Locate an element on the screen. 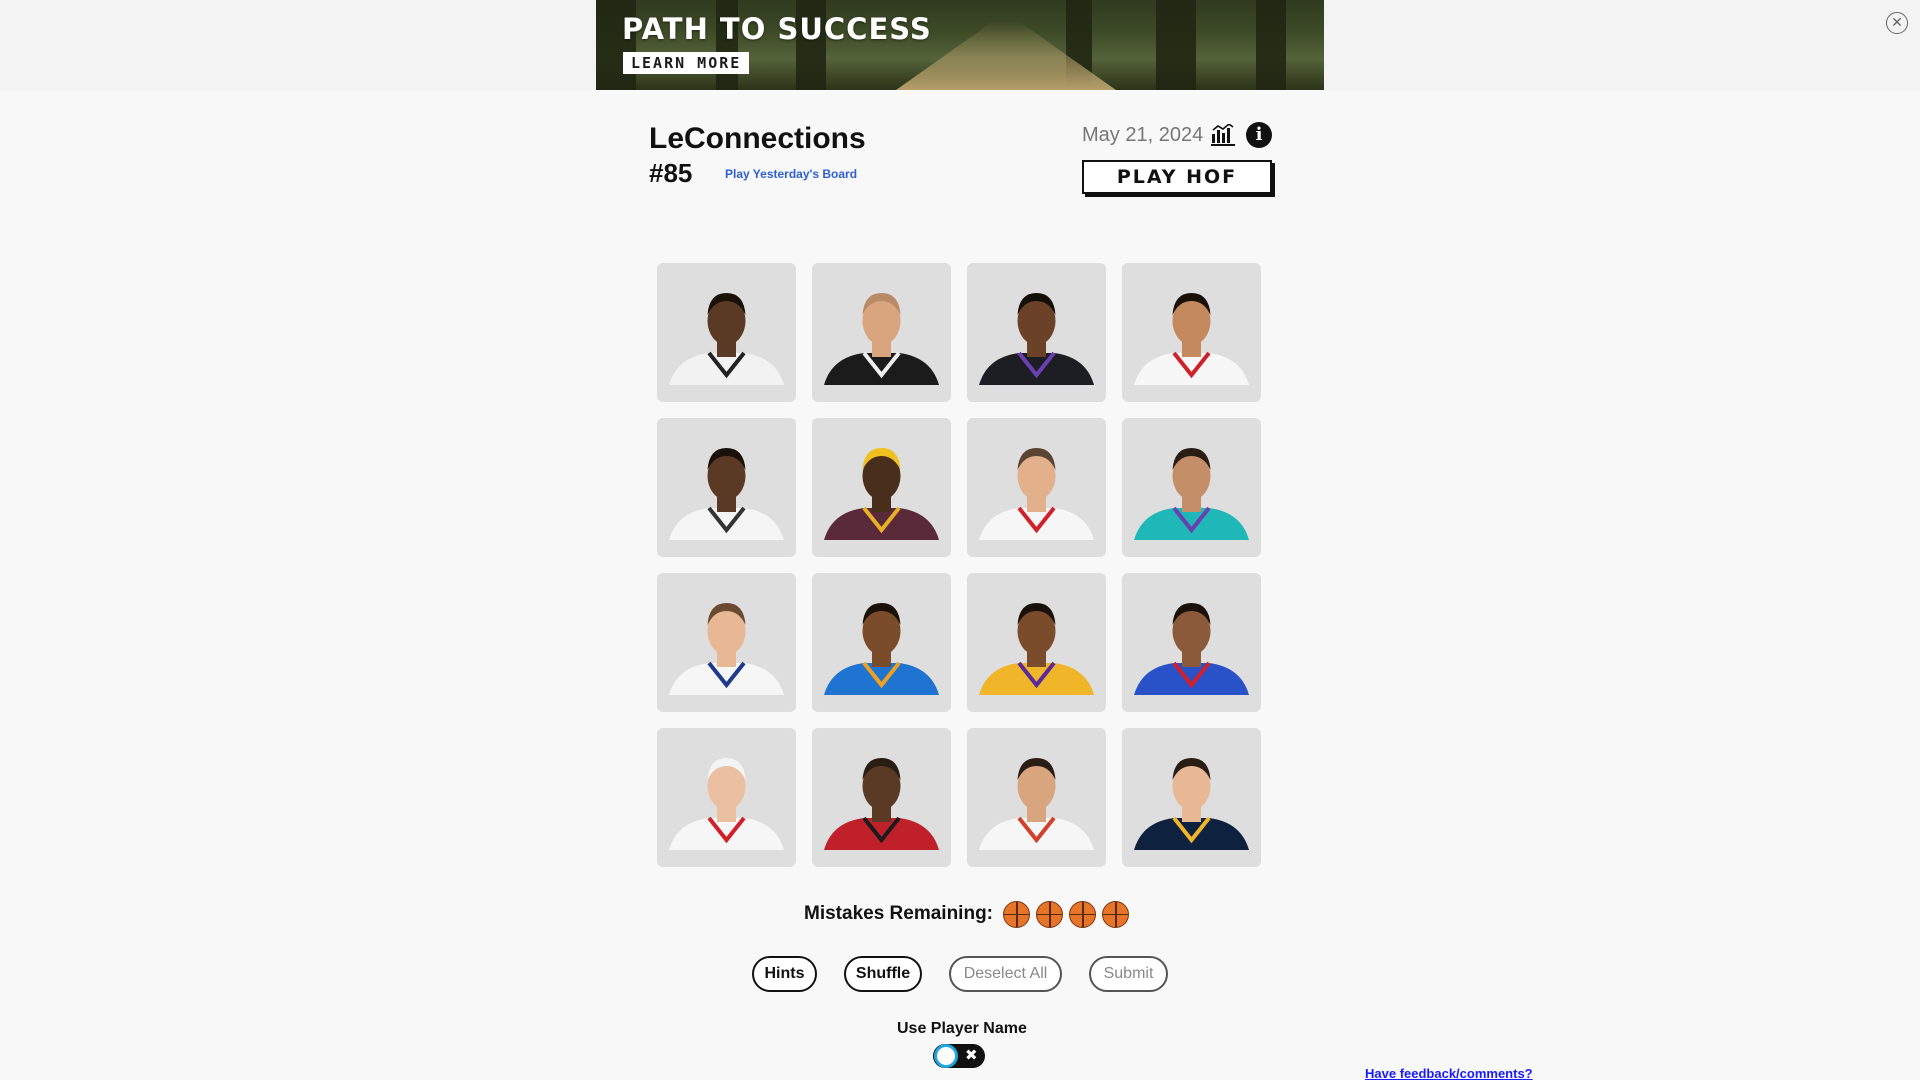 This screenshot has height=1080, width=1920. bar-chart-icon is located at coordinates (1223, 135).